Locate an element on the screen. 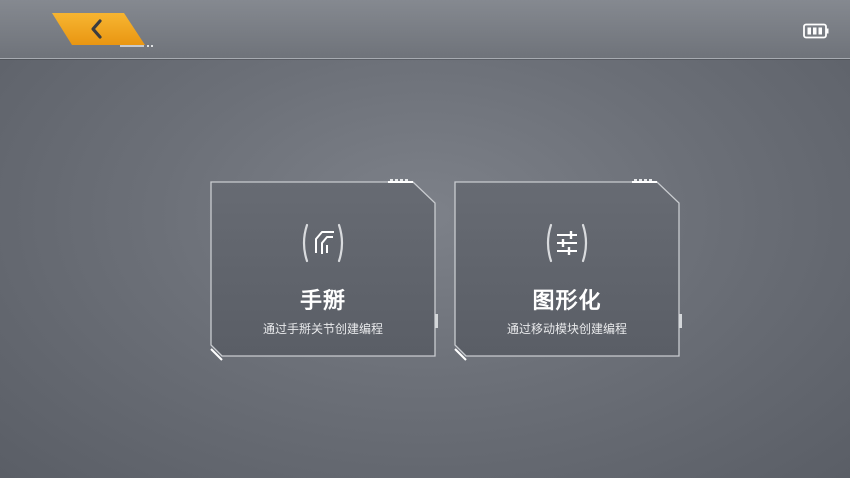 The height and width of the screenshot is (478, 850). card-manual-programming: 手掰 通过手掰关节创建编程 is located at coordinates (323, 270).